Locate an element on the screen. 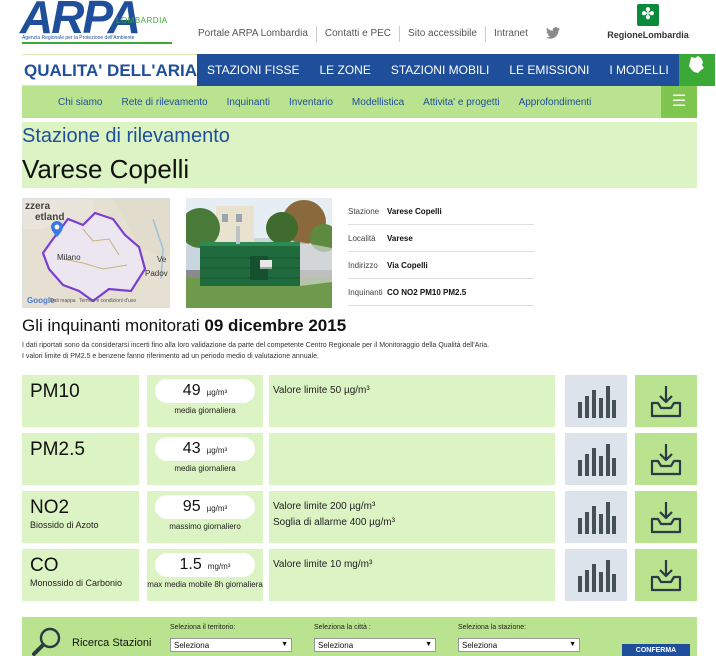  select-citta-label: Seleziona la città : is located at coordinates (342, 627).